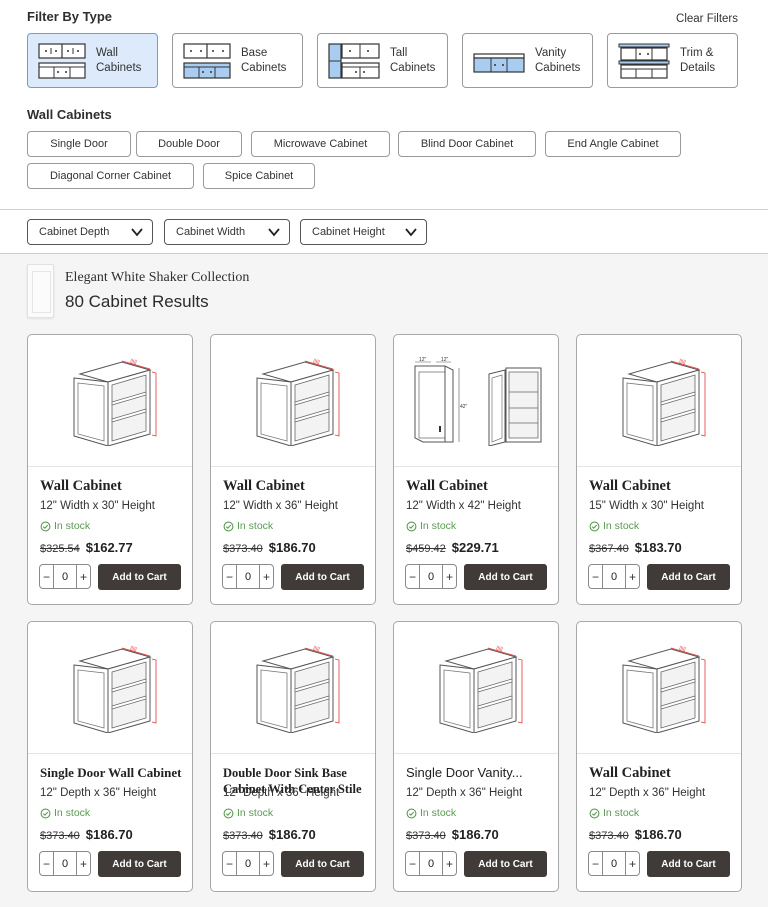  What do you see at coordinates (189, 144) in the screenshot?
I see `chip-double-door: Double Door` at bounding box center [189, 144].